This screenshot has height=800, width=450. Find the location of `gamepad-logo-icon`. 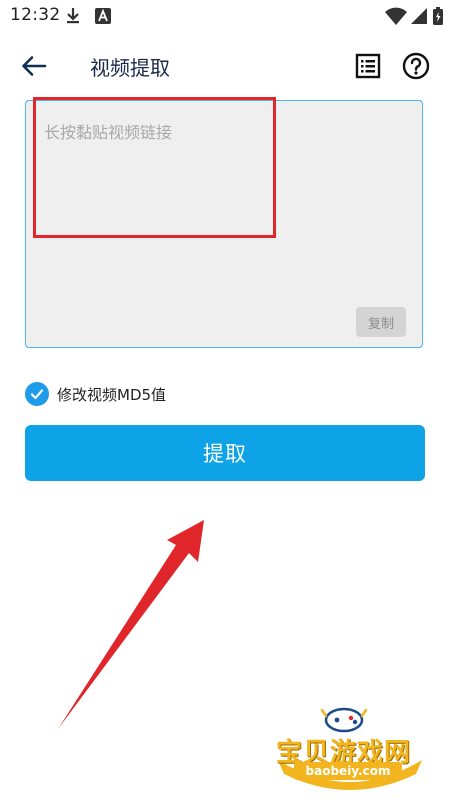

gamepad-logo-icon is located at coordinates (350, 748).